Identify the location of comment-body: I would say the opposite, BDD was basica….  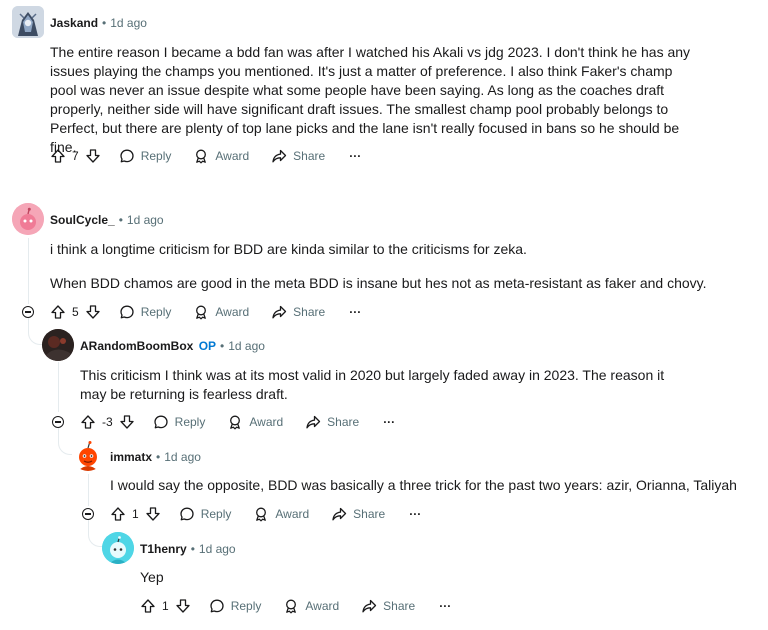
(423, 485).